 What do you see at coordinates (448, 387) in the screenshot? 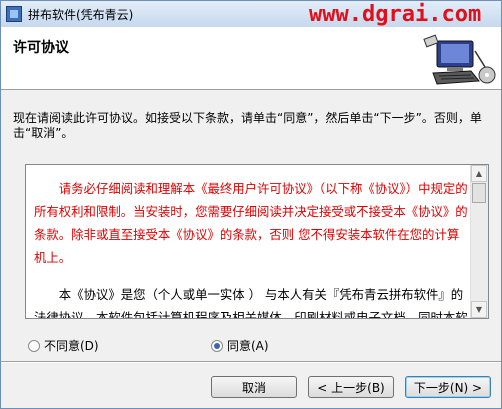
I see `next-button: 下一步(N) >` at bounding box center [448, 387].